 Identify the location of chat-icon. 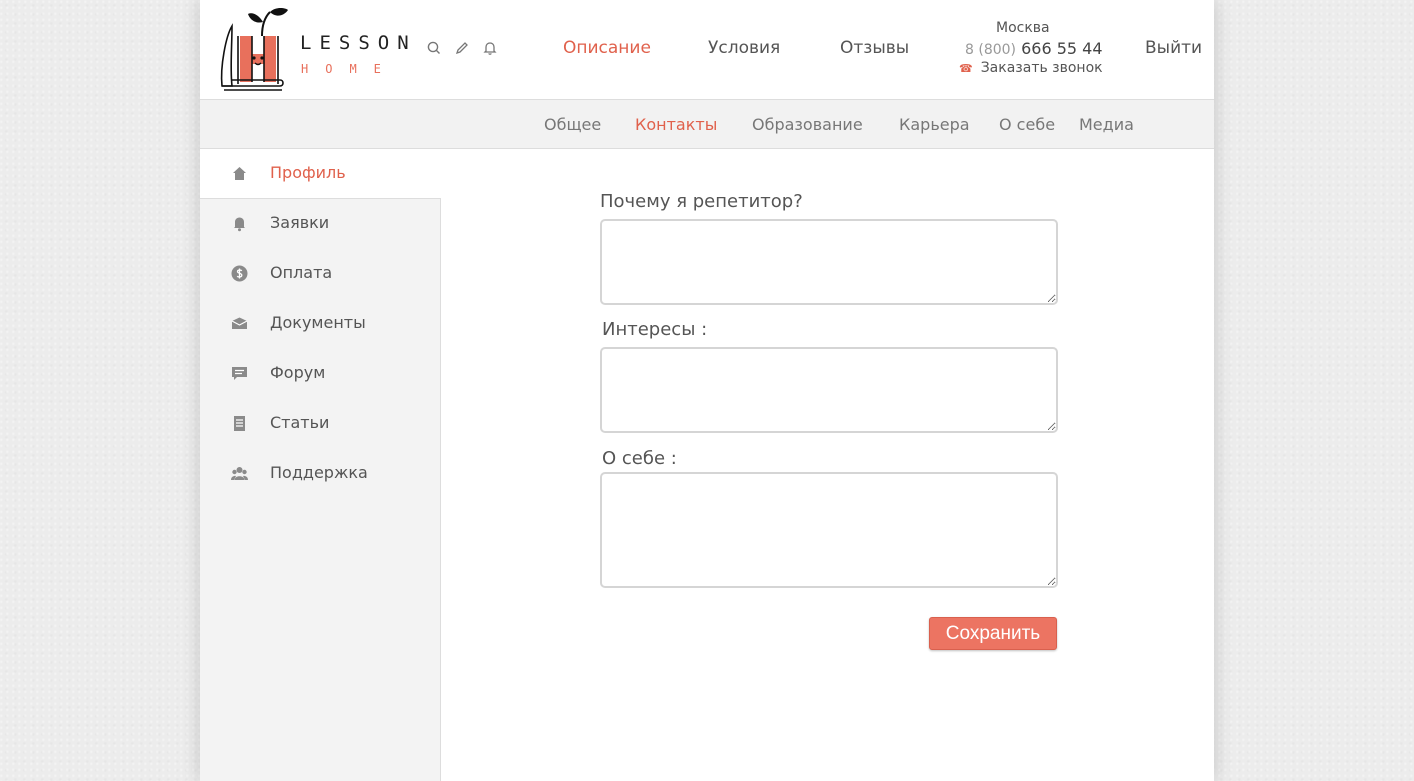
(239, 373).